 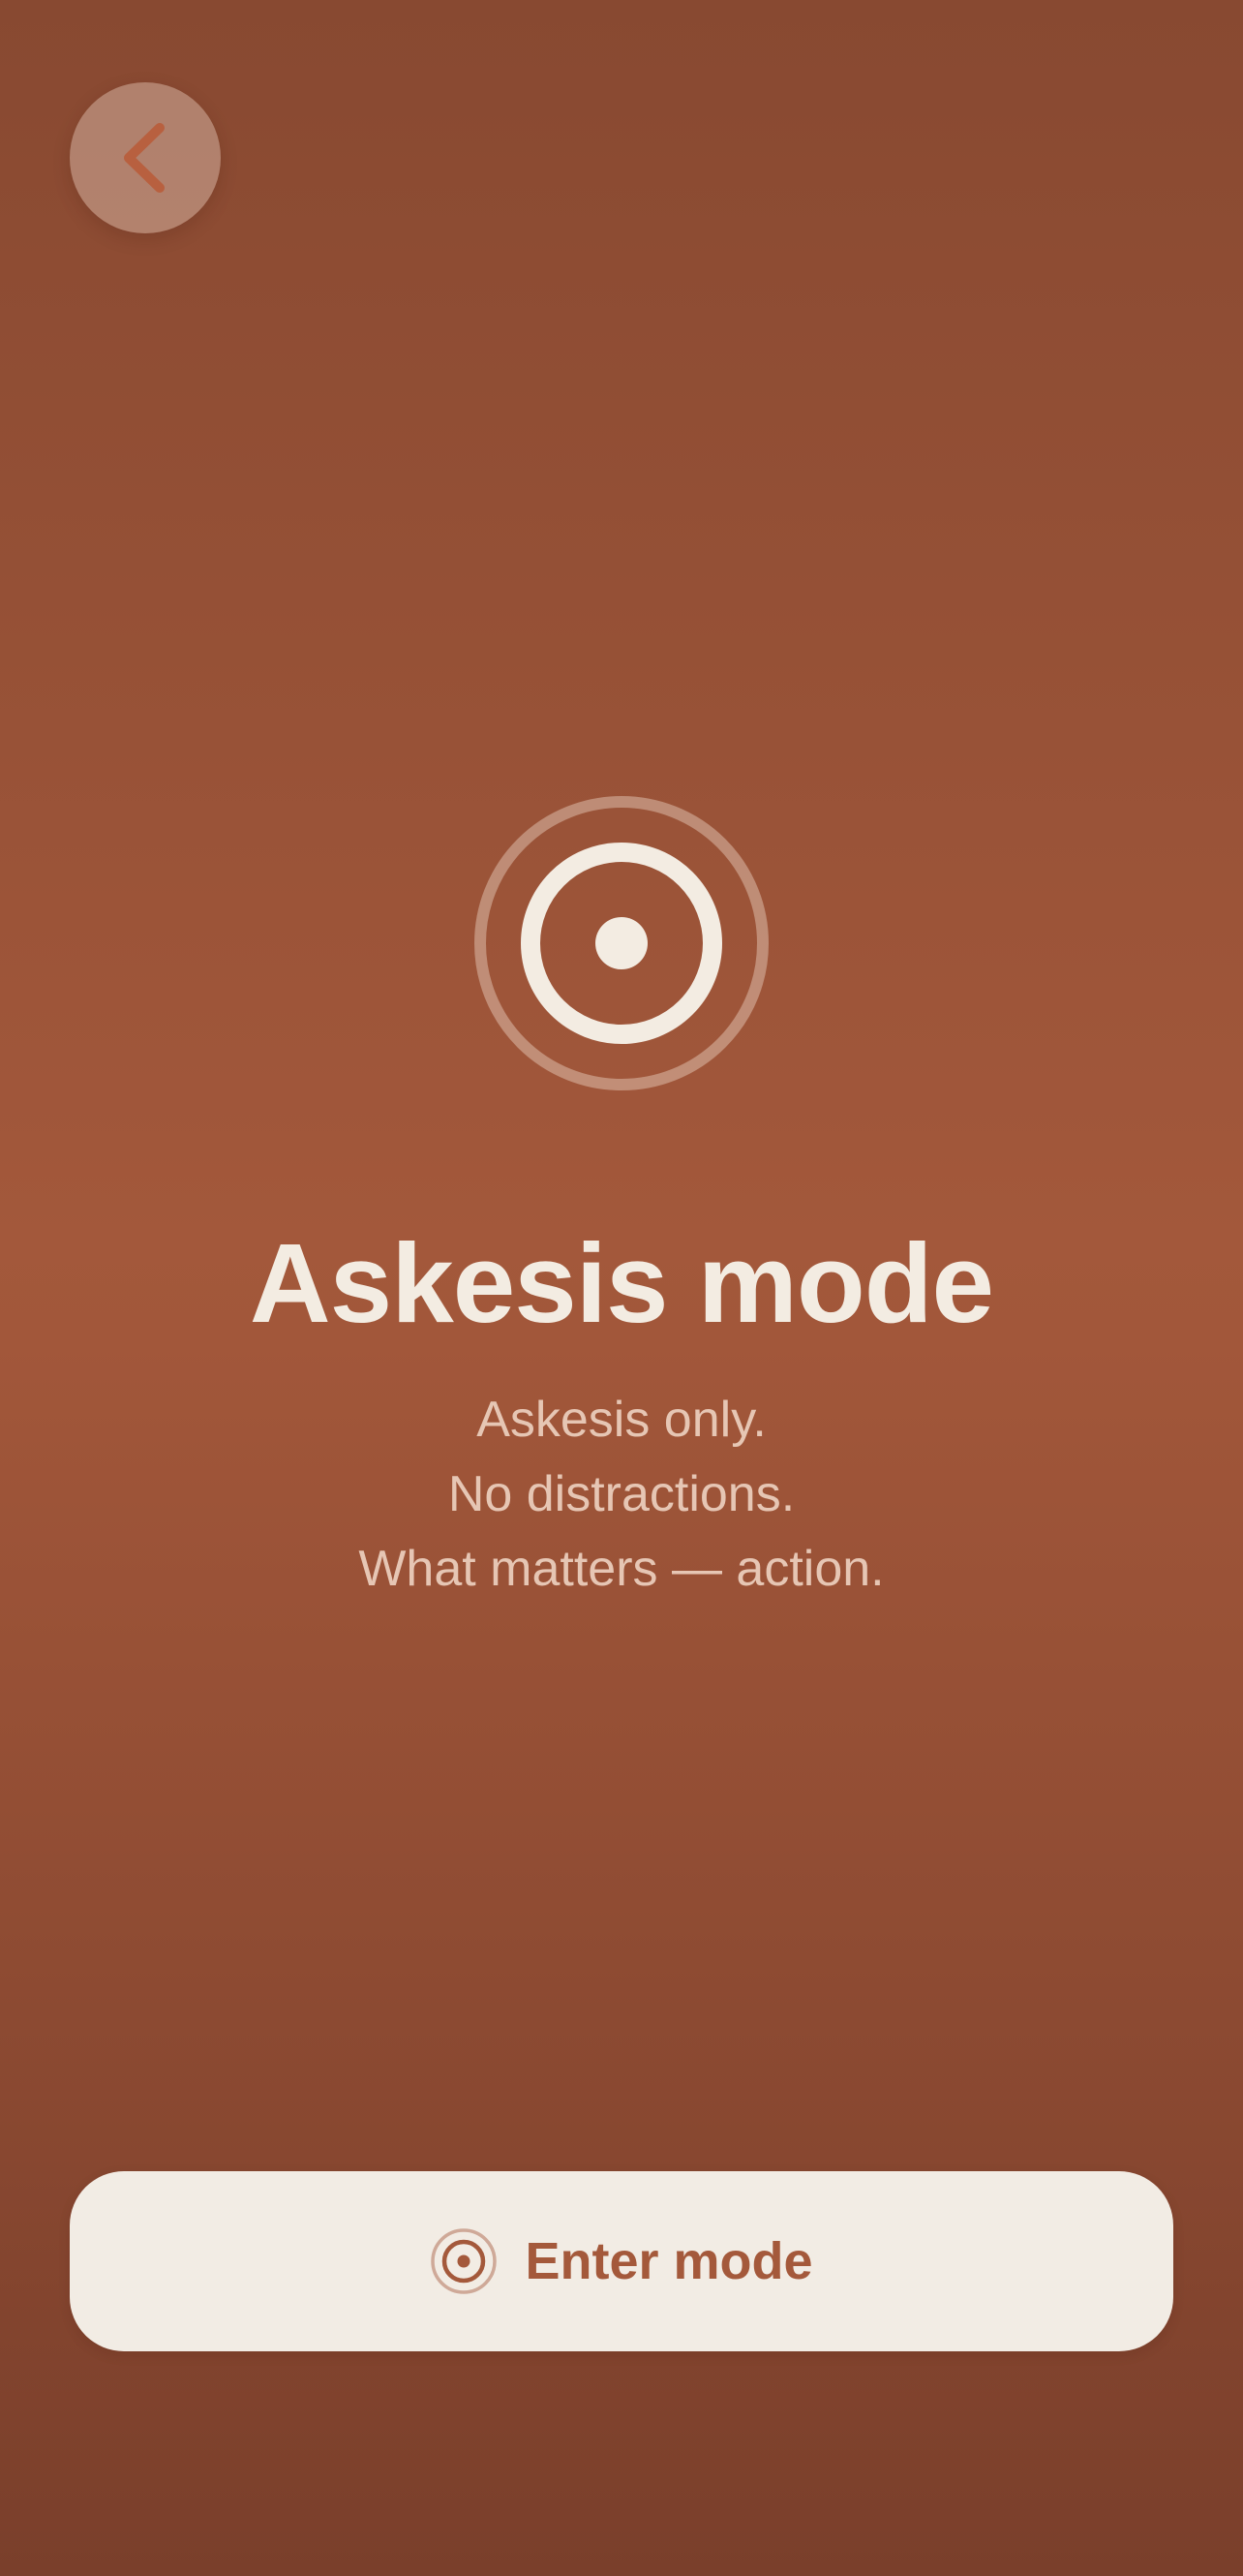 What do you see at coordinates (621, 1283) in the screenshot?
I see `page-title: Askesis mode` at bounding box center [621, 1283].